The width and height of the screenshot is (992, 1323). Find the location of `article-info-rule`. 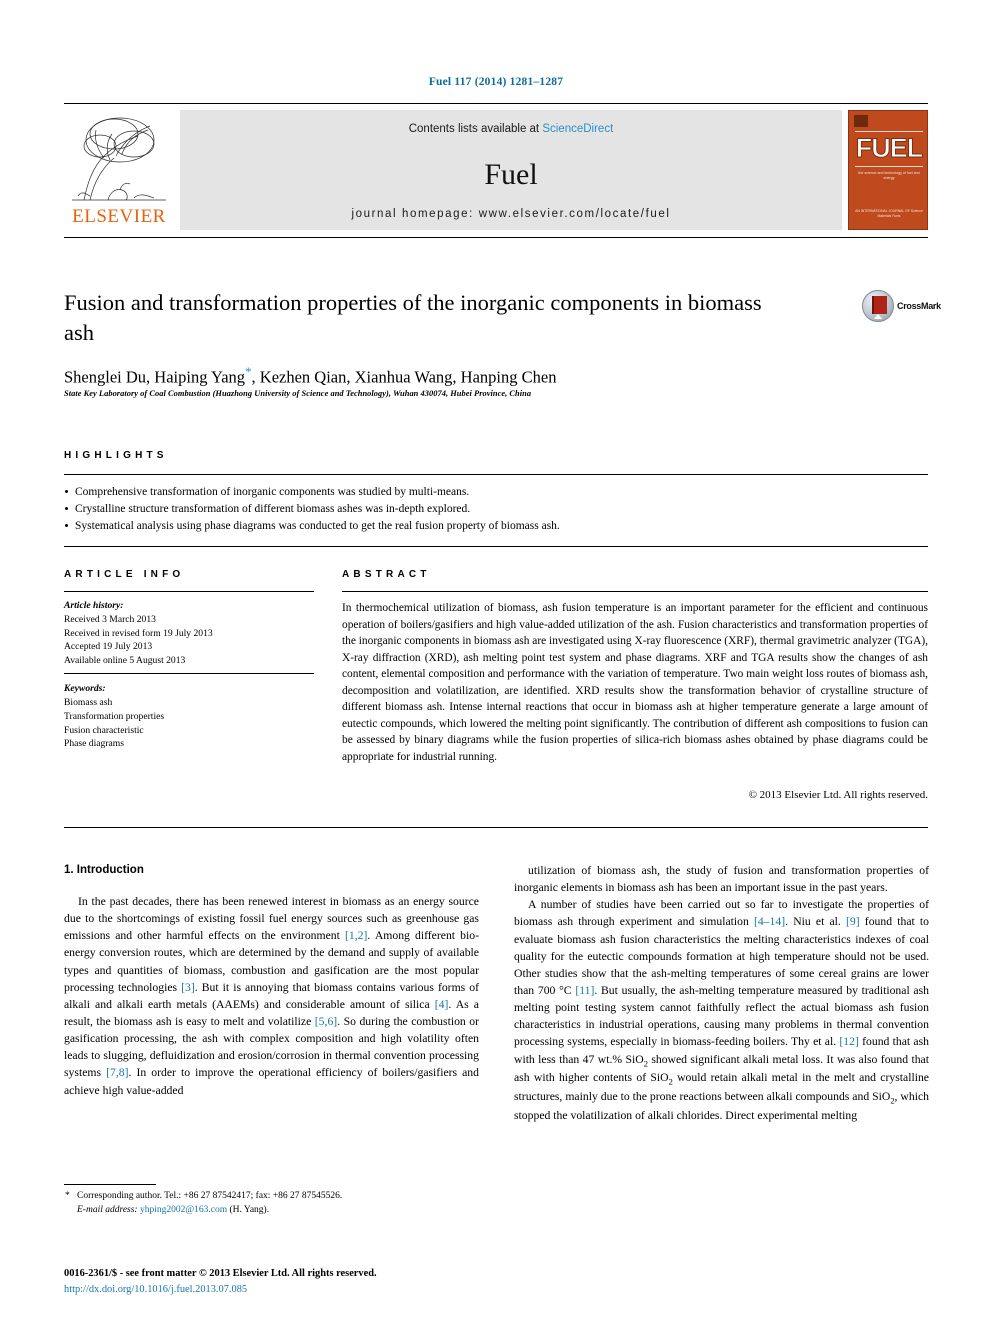

article-info-rule is located at coordinates (189, 591).